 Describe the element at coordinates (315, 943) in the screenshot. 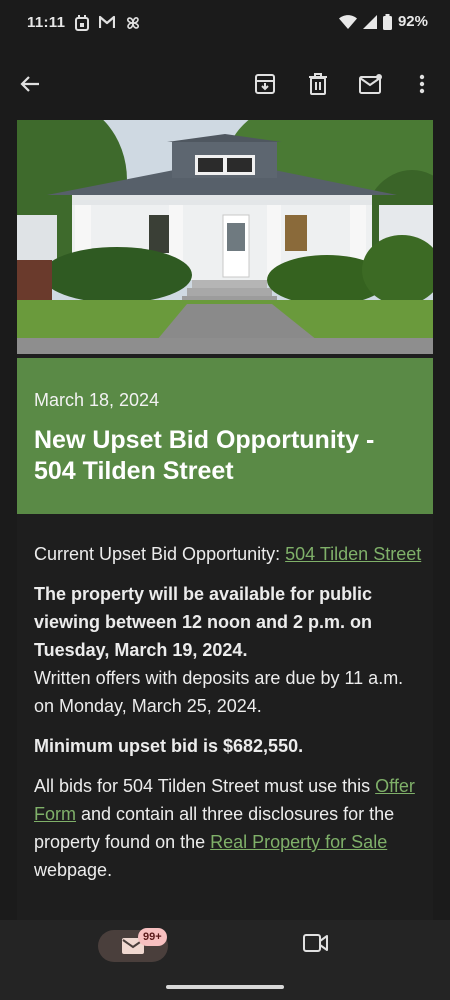

I see `meet-video-icon` at that location.